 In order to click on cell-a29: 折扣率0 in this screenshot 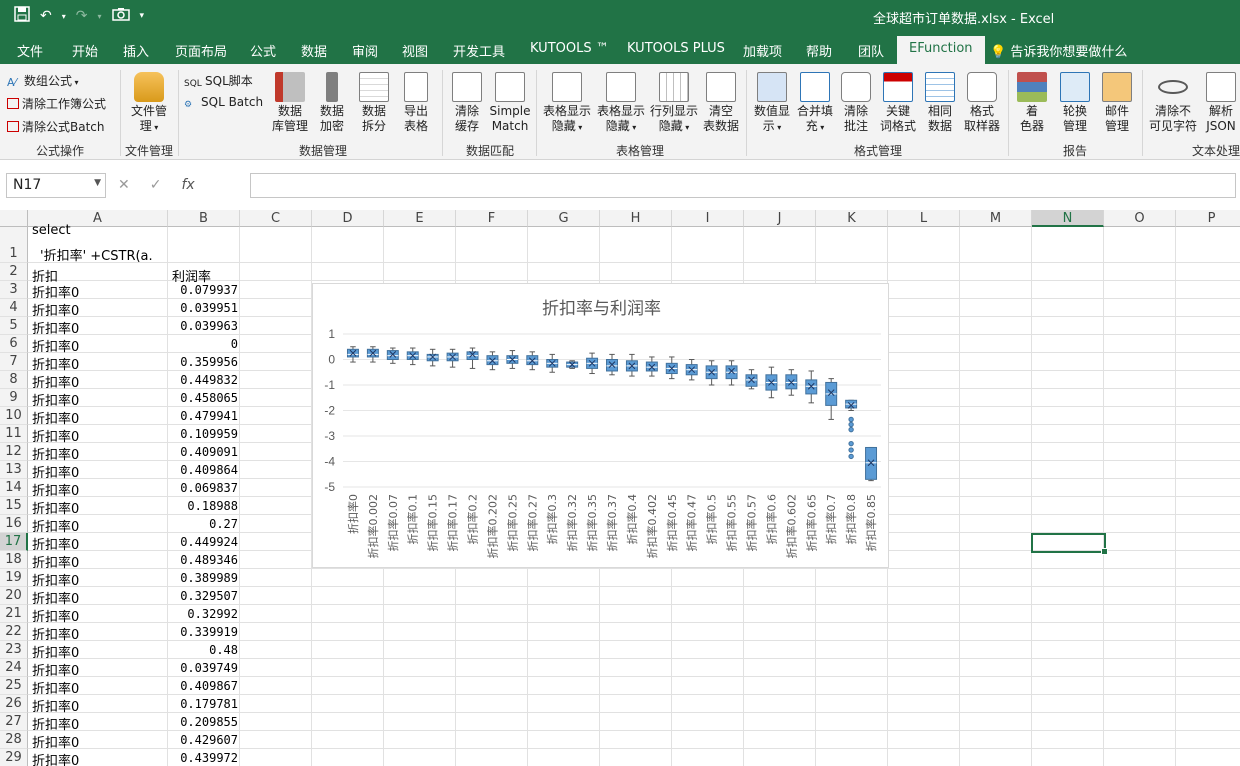, I will do `click(55, 758)`.